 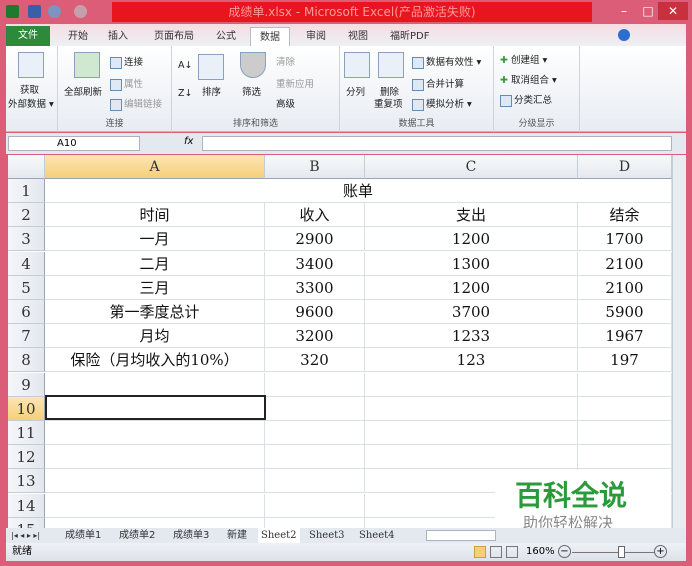 What do you see at coordinates (26, 263) in the screenshot?
I see `row-header: 4` at bounding box center [26, 263].